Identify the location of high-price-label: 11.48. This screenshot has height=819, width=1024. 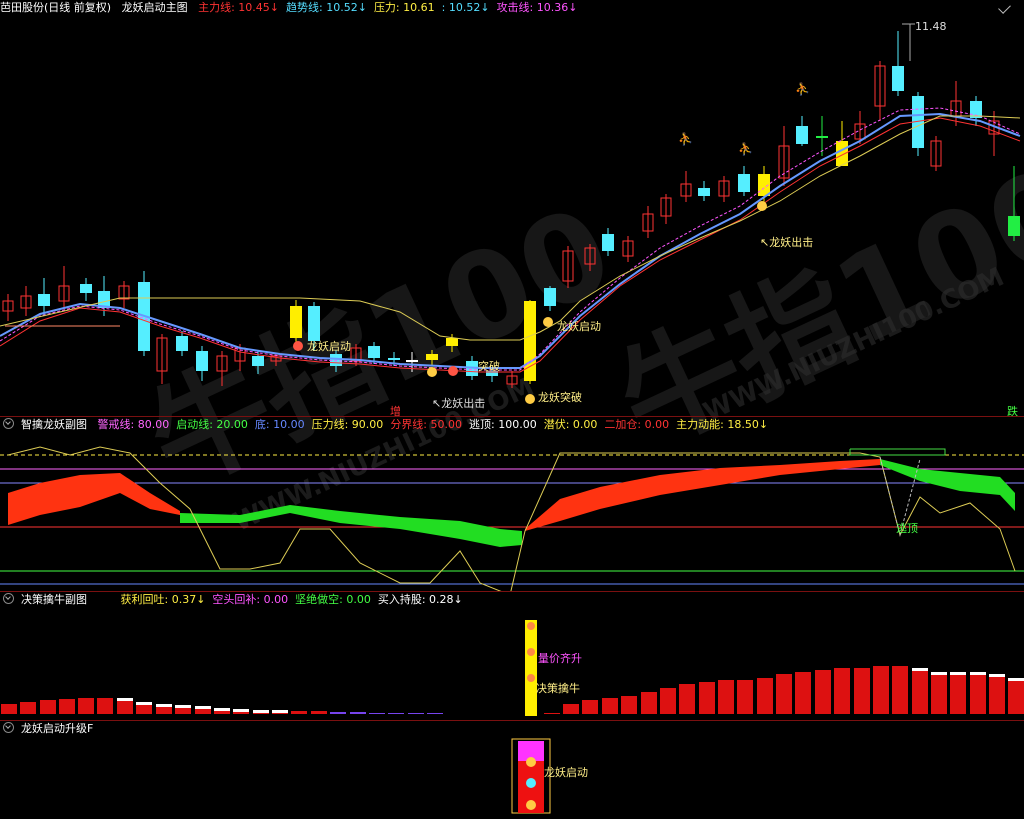
(931, 26).